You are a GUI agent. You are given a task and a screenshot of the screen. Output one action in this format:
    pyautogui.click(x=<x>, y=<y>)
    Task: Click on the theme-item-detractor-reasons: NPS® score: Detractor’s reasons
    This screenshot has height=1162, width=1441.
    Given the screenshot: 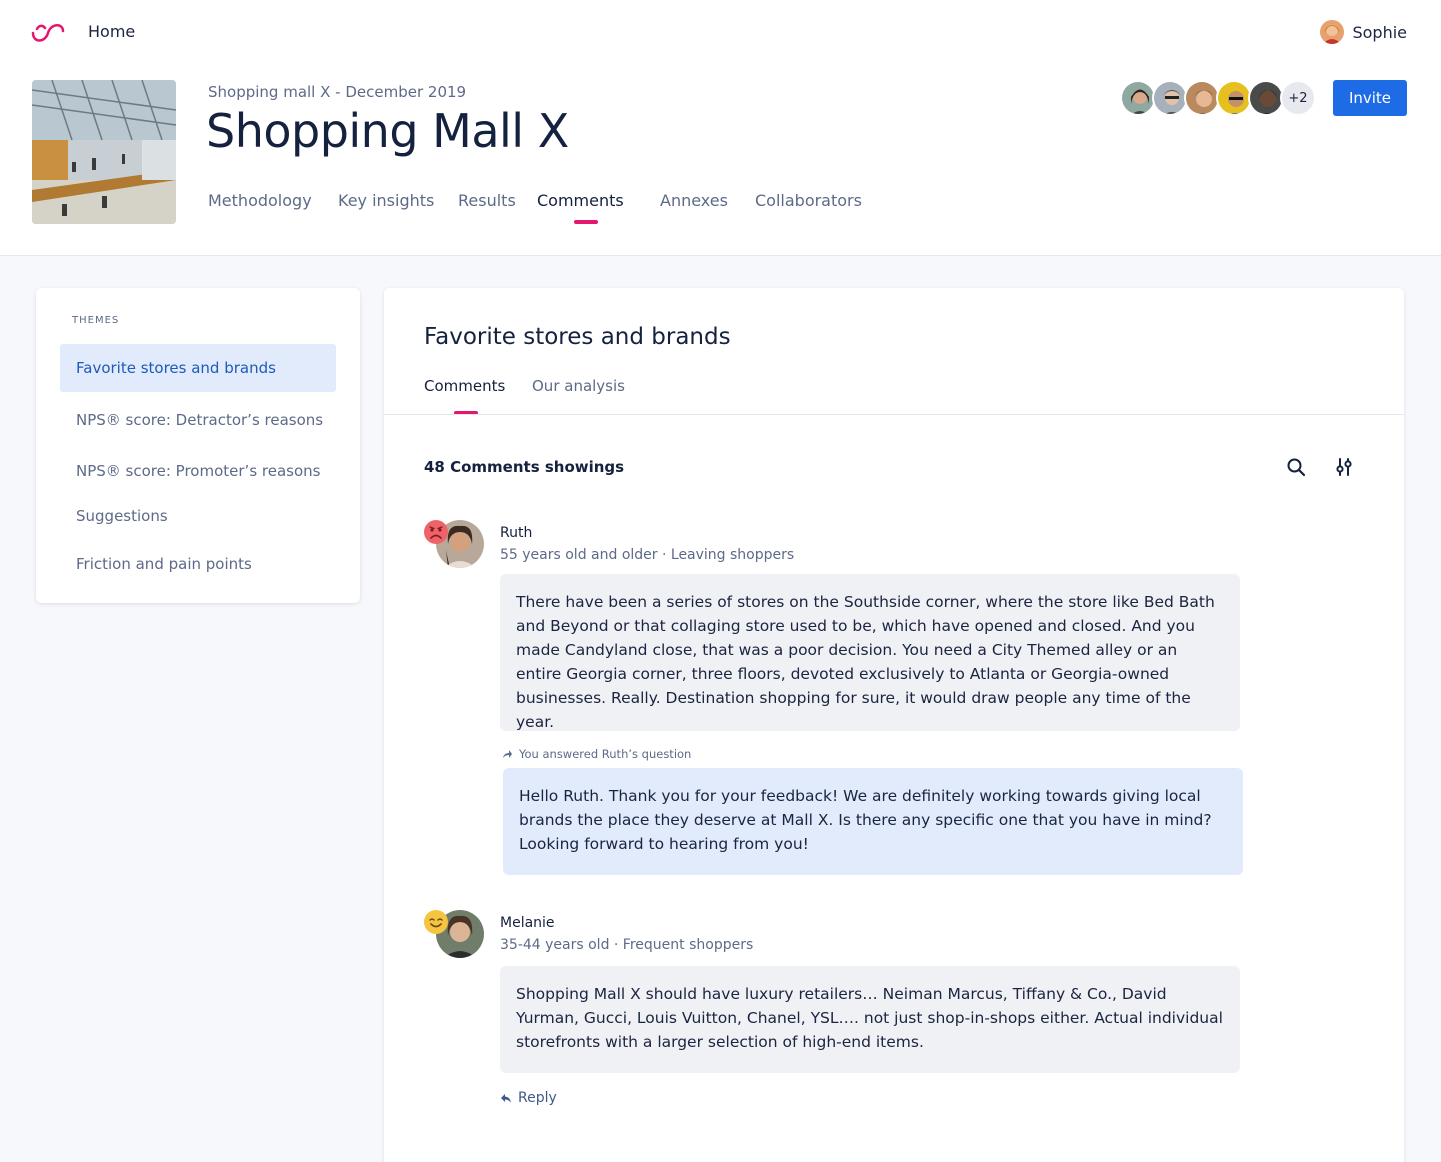 What is the action you would take?
    pyautogui.click(x=198, y=420)
    